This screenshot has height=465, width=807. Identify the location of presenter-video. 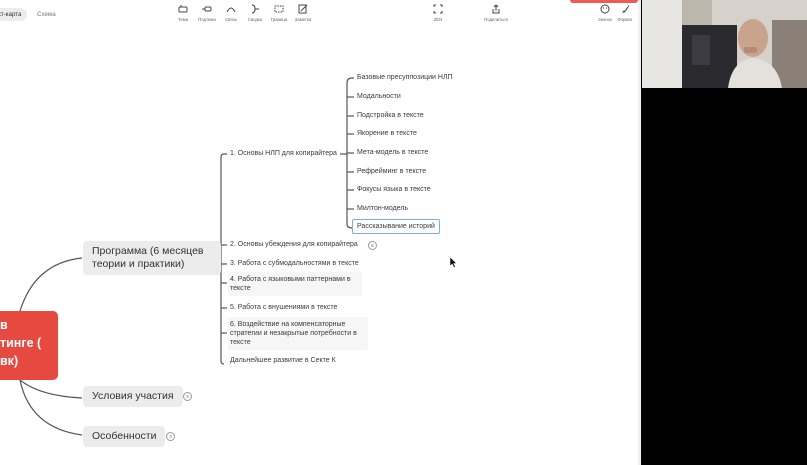
(724, 44).